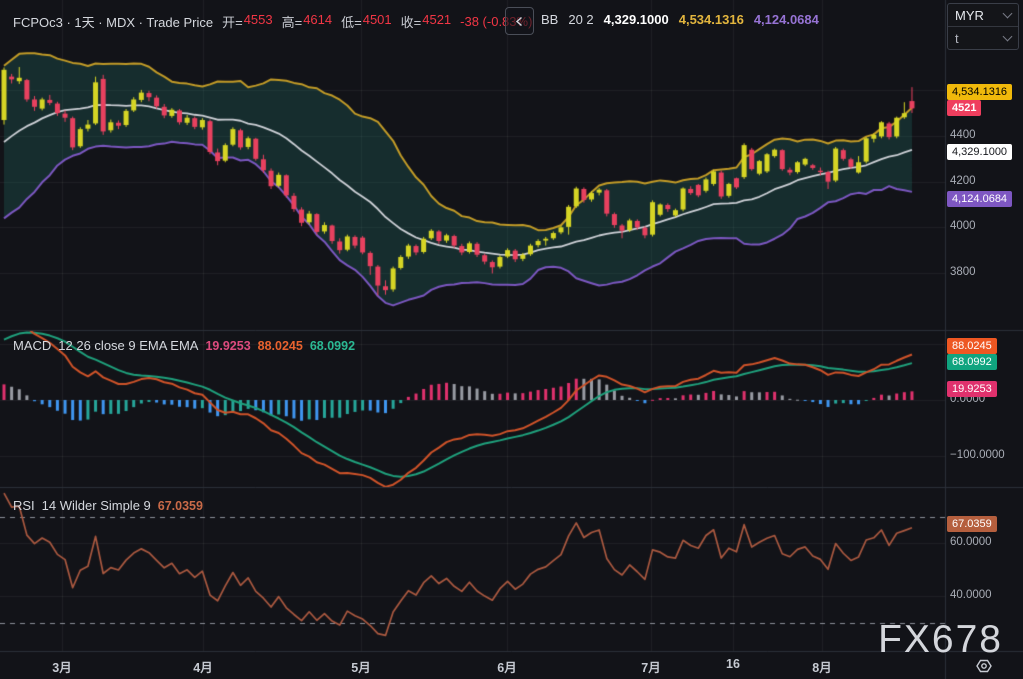  I want to click on bb-lower-value: 4,124.0684, so click(786, 19).